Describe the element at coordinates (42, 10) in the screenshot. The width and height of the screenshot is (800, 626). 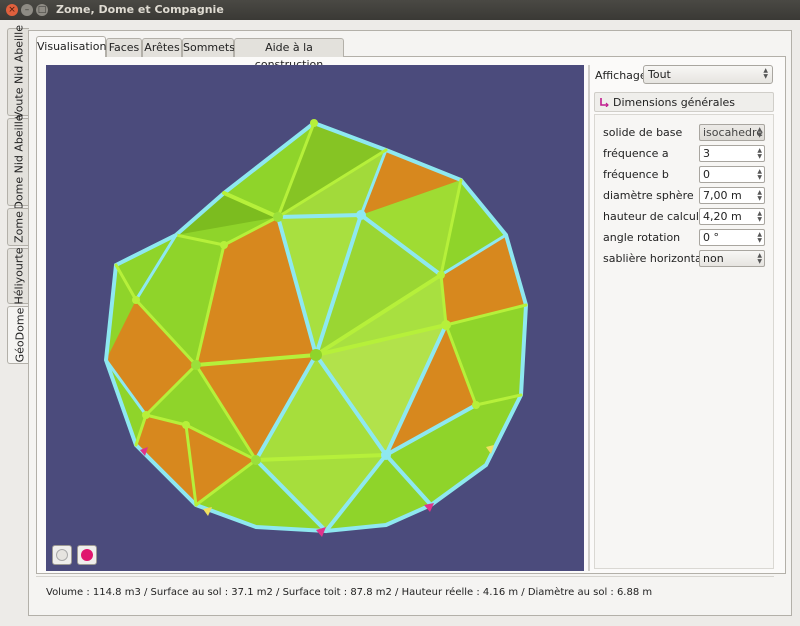
I see `maximize-icon: □` at that location.